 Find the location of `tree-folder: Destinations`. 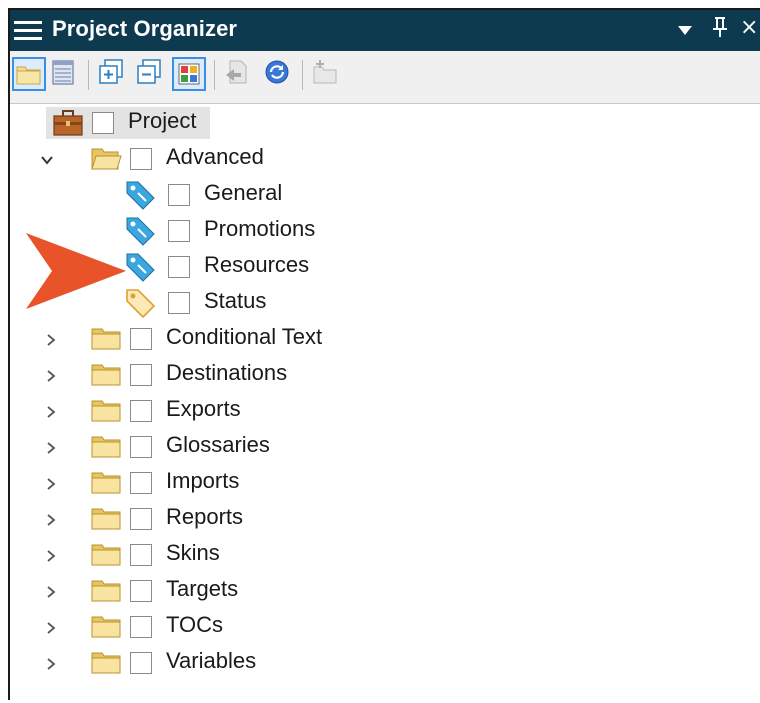

tree-folder: Destinations is located at coordinates (360, 375).